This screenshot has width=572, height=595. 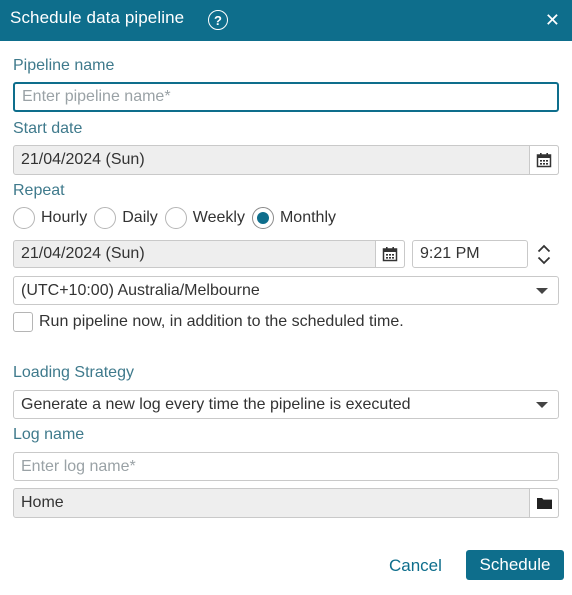 What do you see at coordinates (552, 20) in the screenshot?
I see `close-icon: ✕` at bounding box center [552, 20].